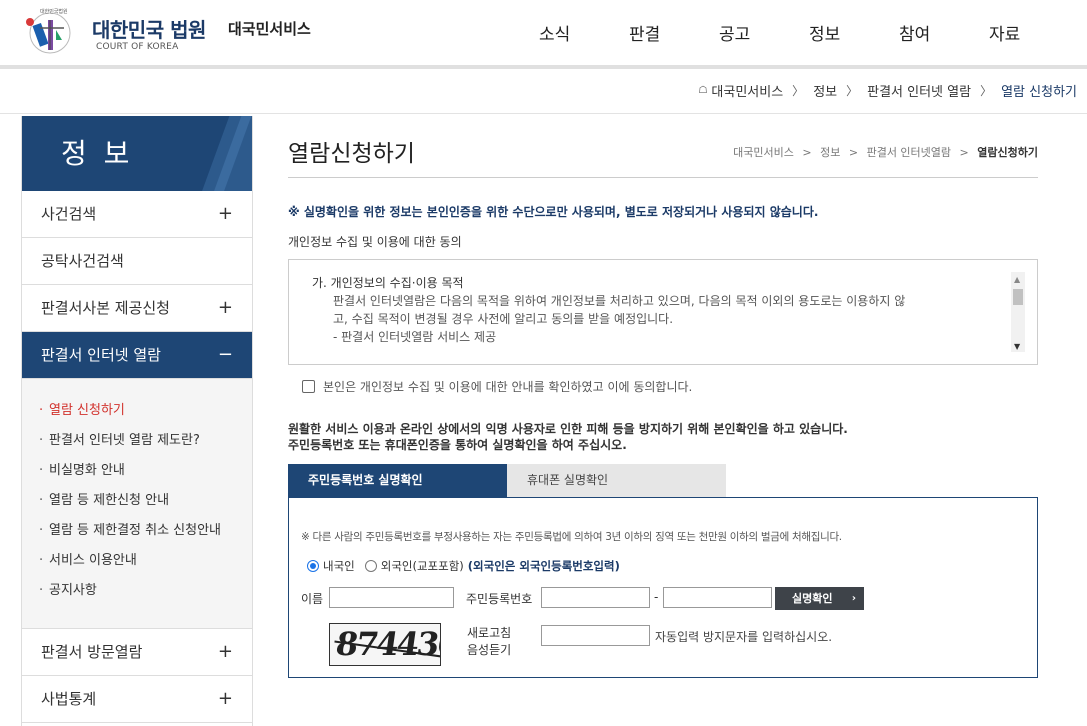  What do you see at coordinates (312, 599) in the screenshot?
I see `name-label: 이름` at bounding box center [312, 599].